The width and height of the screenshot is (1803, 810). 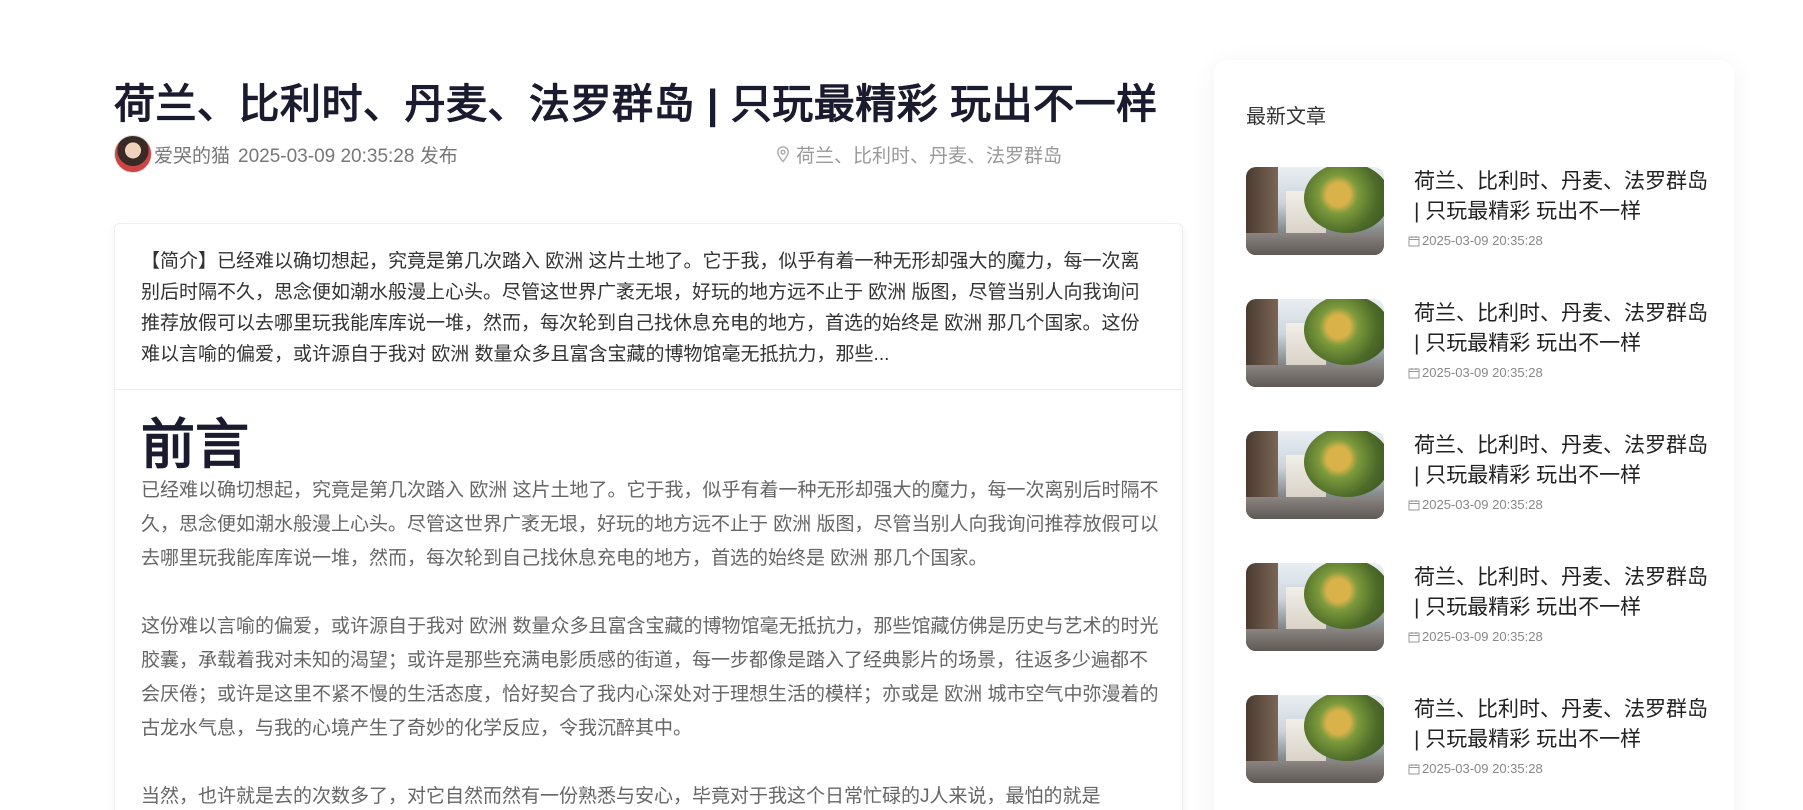 What do you see at coordinates (192, 154) in the screenshot?
I see `author-name: 爱哭的猫` at bounding box center [192, 154].